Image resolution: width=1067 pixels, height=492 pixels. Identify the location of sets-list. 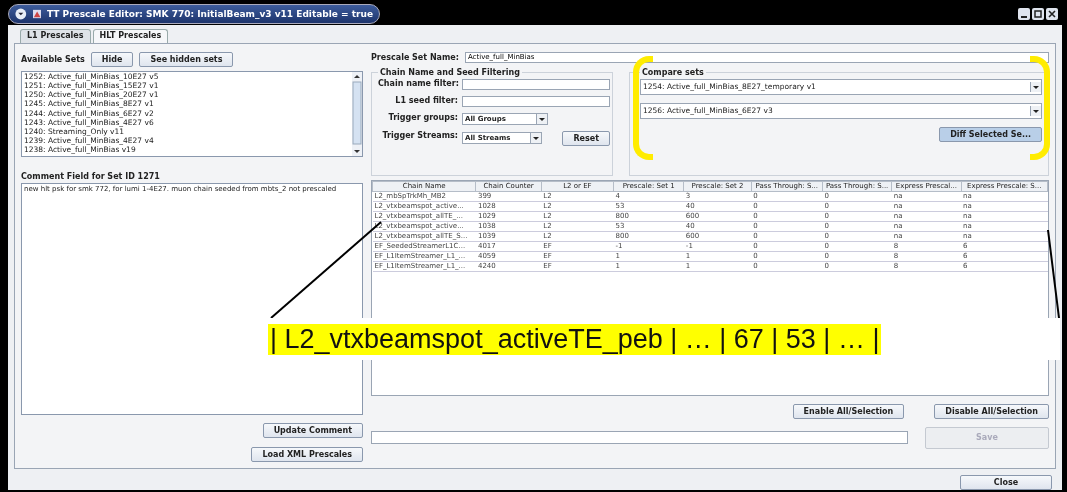
(192, 113).